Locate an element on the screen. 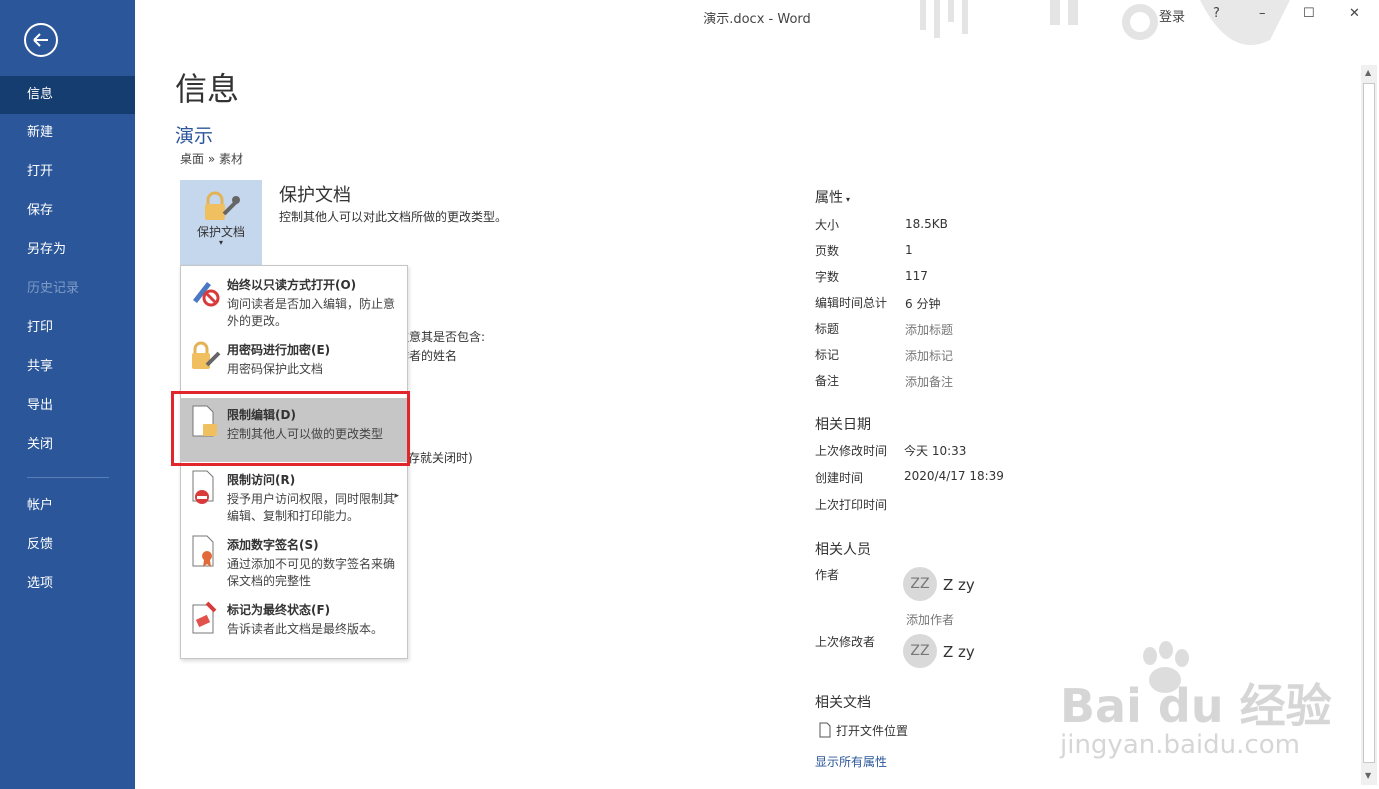 This screenshot has width=1379, height=789. protect-heading: 保护文档 is located at coordinates (315, 195).